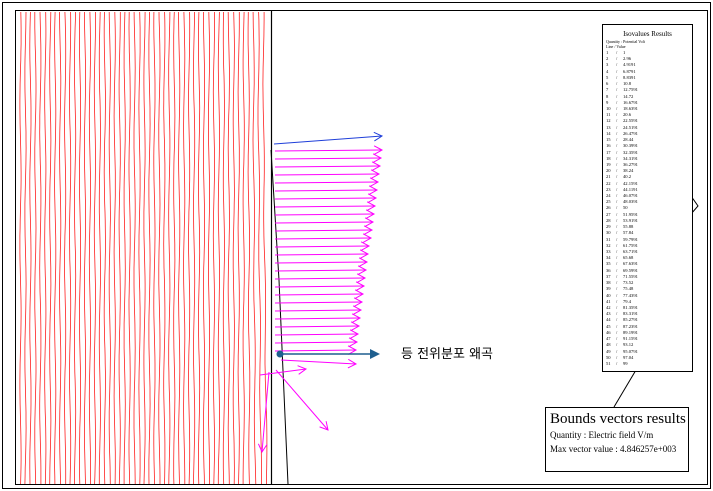 This screenshot has height=491, width=713. I want to click on isovalue-value: 16.6791, so click(630, 102).